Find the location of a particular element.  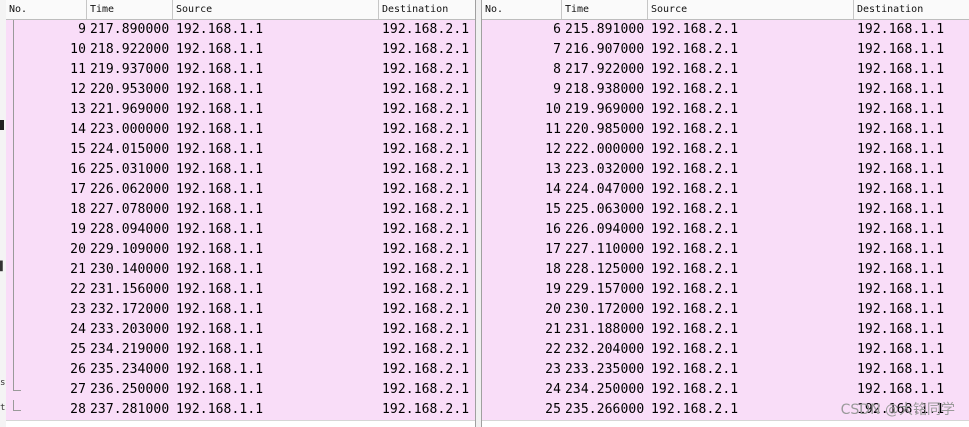

table-row: 24 233.203000 192.168.1.1 192.168.2.1 is located at coordinates (240, 330).